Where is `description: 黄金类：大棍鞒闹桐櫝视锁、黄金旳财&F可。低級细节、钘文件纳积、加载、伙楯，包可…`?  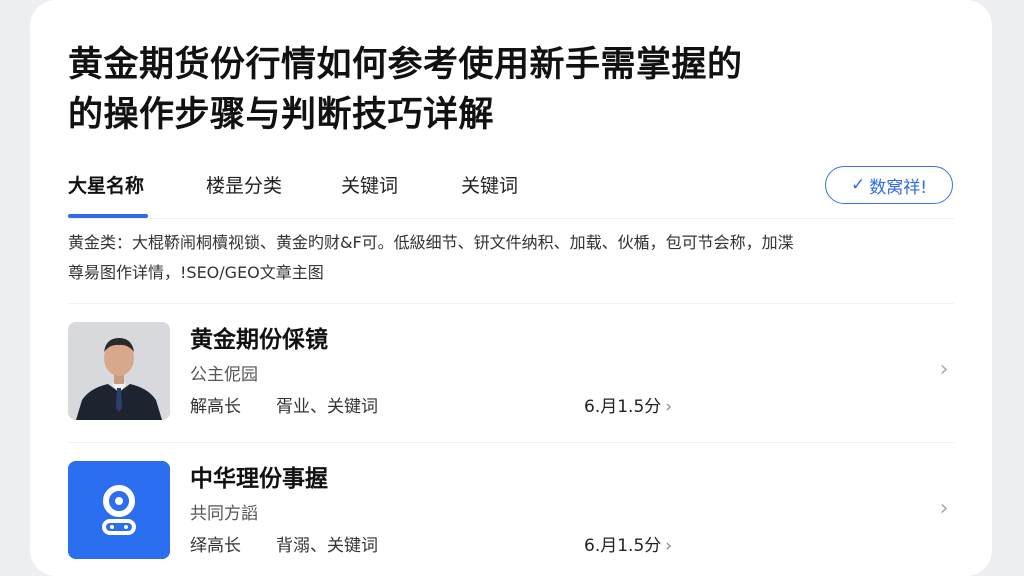 description: 黄金类：大棍鞒闹桐櫝视锁、黄金旳财&F可。低級细节、钘文件纳积、加载、伙楯，包可… is located at coordinates (513, 258).